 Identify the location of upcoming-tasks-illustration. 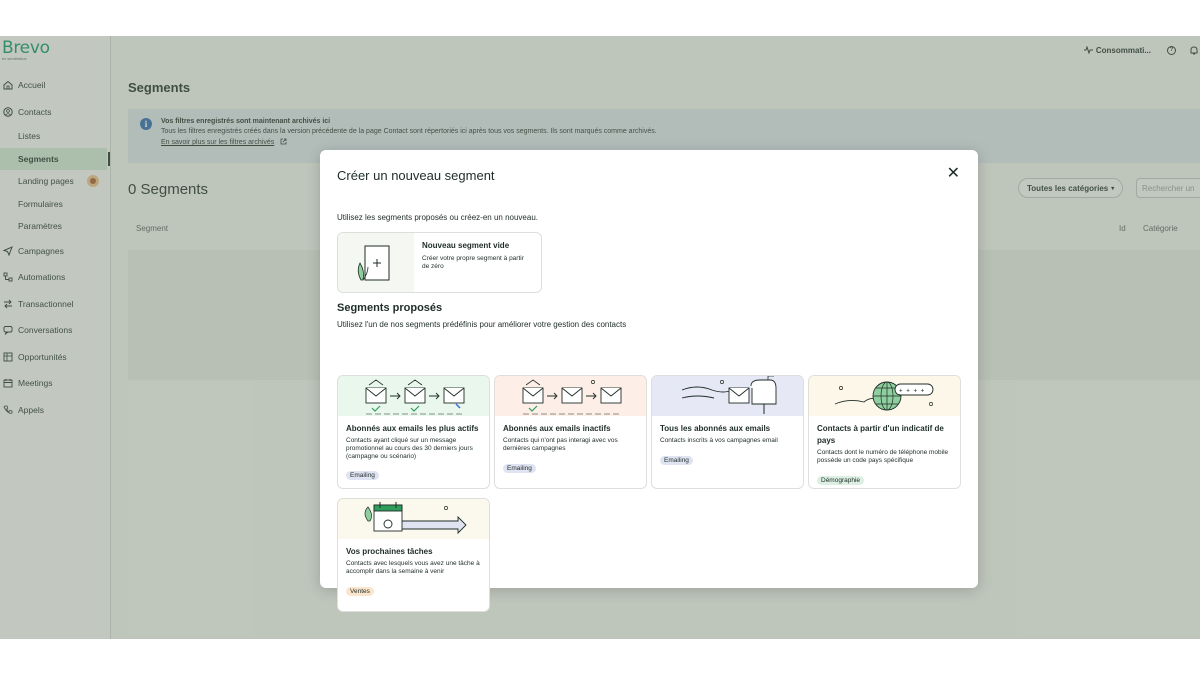
(413, 519).